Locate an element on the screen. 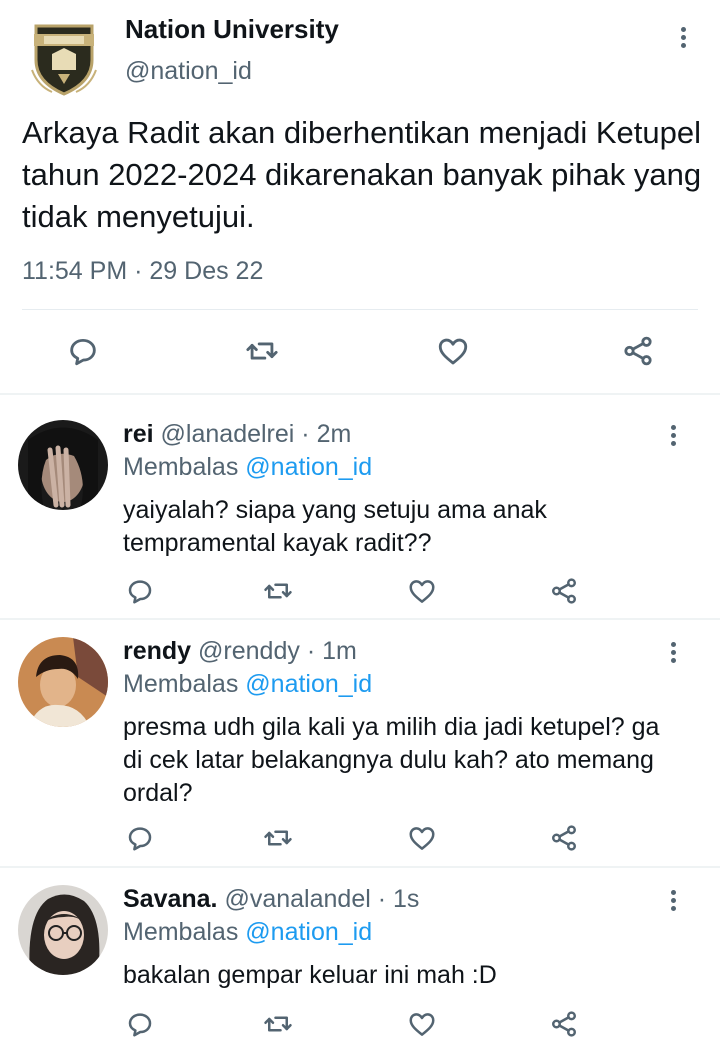  reply-header: rendy @renddy · 1m is located at coordinates (240, 651).